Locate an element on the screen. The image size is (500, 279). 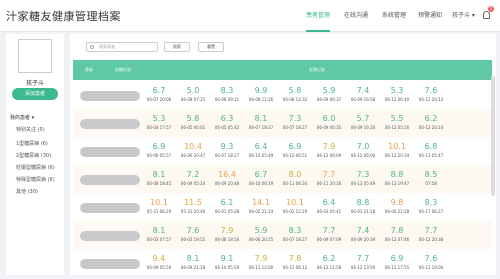
glucose-value: 8.5 is located at coordinates (431, 174).